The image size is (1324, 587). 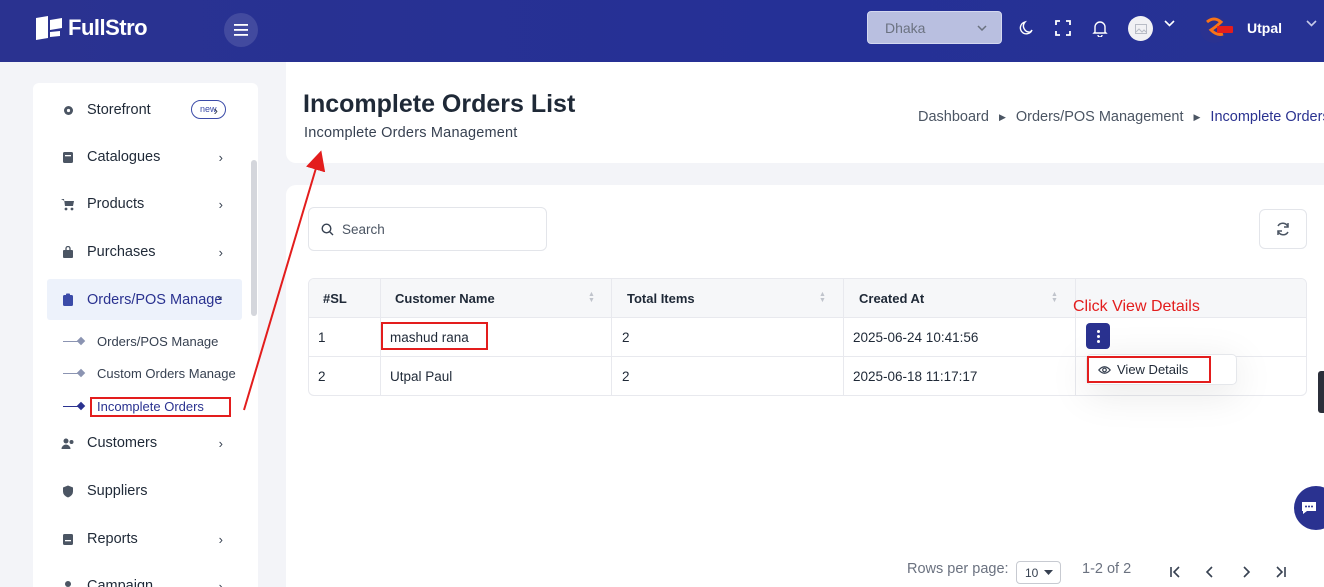 I want to click on next-page-icon, so click(x=1246, y=572).